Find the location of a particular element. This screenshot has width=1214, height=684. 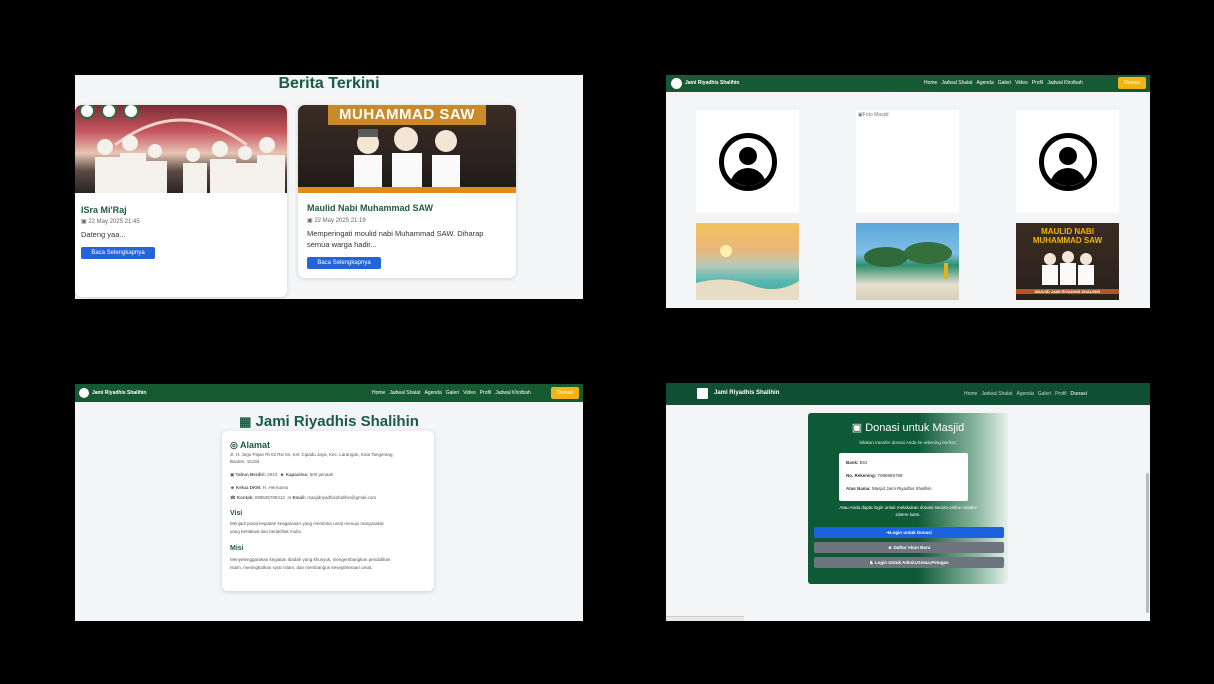

user-icon: ☻ is located at coordinates (232, 487).